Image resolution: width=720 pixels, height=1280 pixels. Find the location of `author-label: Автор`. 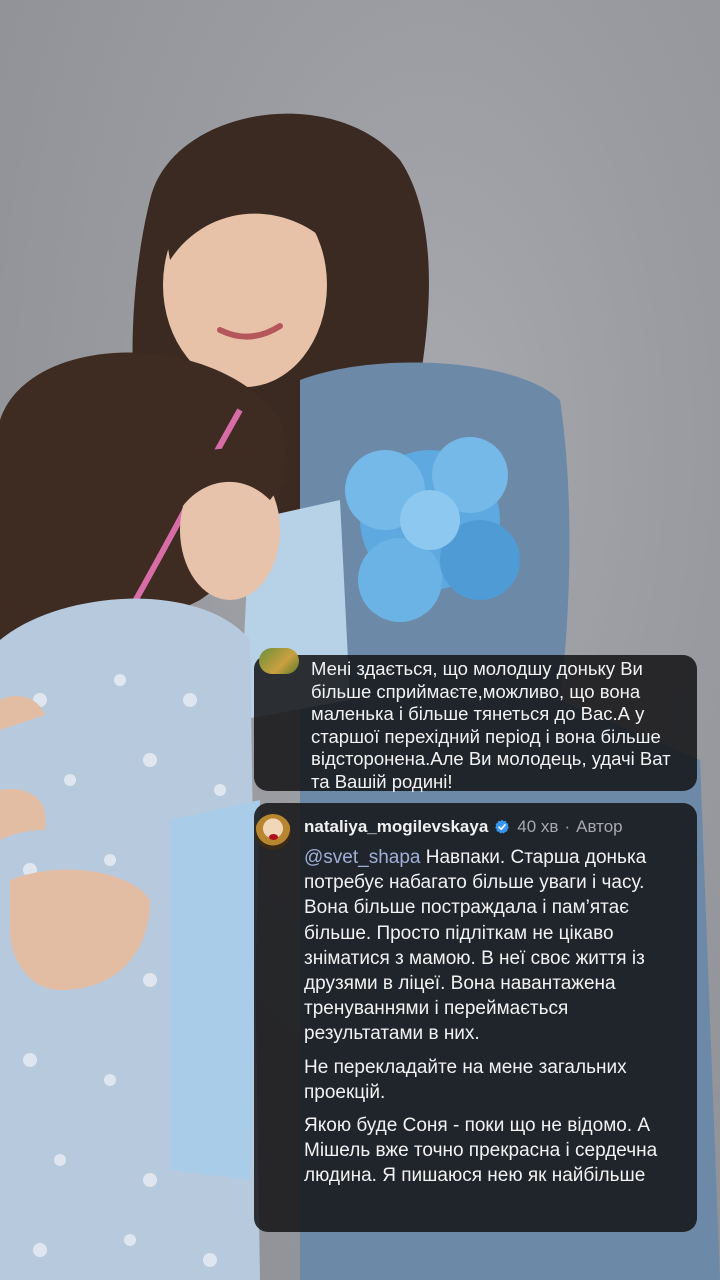

author-label: Автор is located at coordinates (599, 826).